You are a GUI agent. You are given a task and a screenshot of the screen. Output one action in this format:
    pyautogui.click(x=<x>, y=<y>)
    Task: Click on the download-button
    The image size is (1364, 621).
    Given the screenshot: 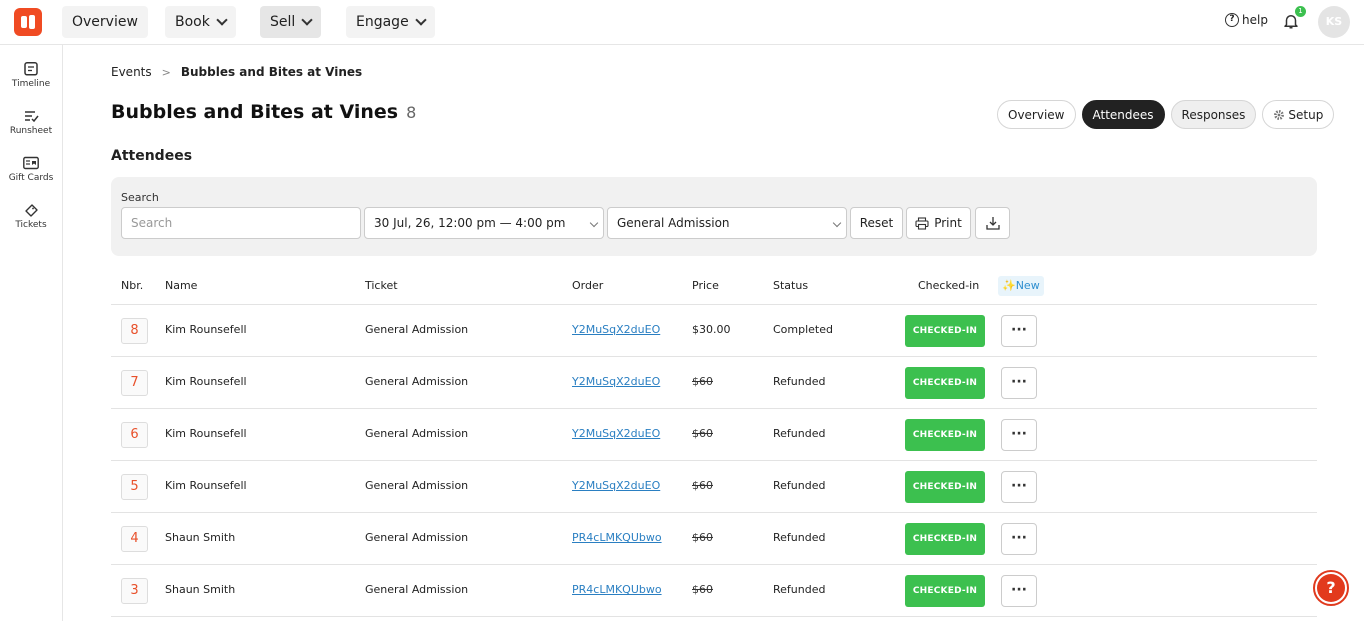 What is the action you would take?
    pyautogui.click(x=992, y=223)
    